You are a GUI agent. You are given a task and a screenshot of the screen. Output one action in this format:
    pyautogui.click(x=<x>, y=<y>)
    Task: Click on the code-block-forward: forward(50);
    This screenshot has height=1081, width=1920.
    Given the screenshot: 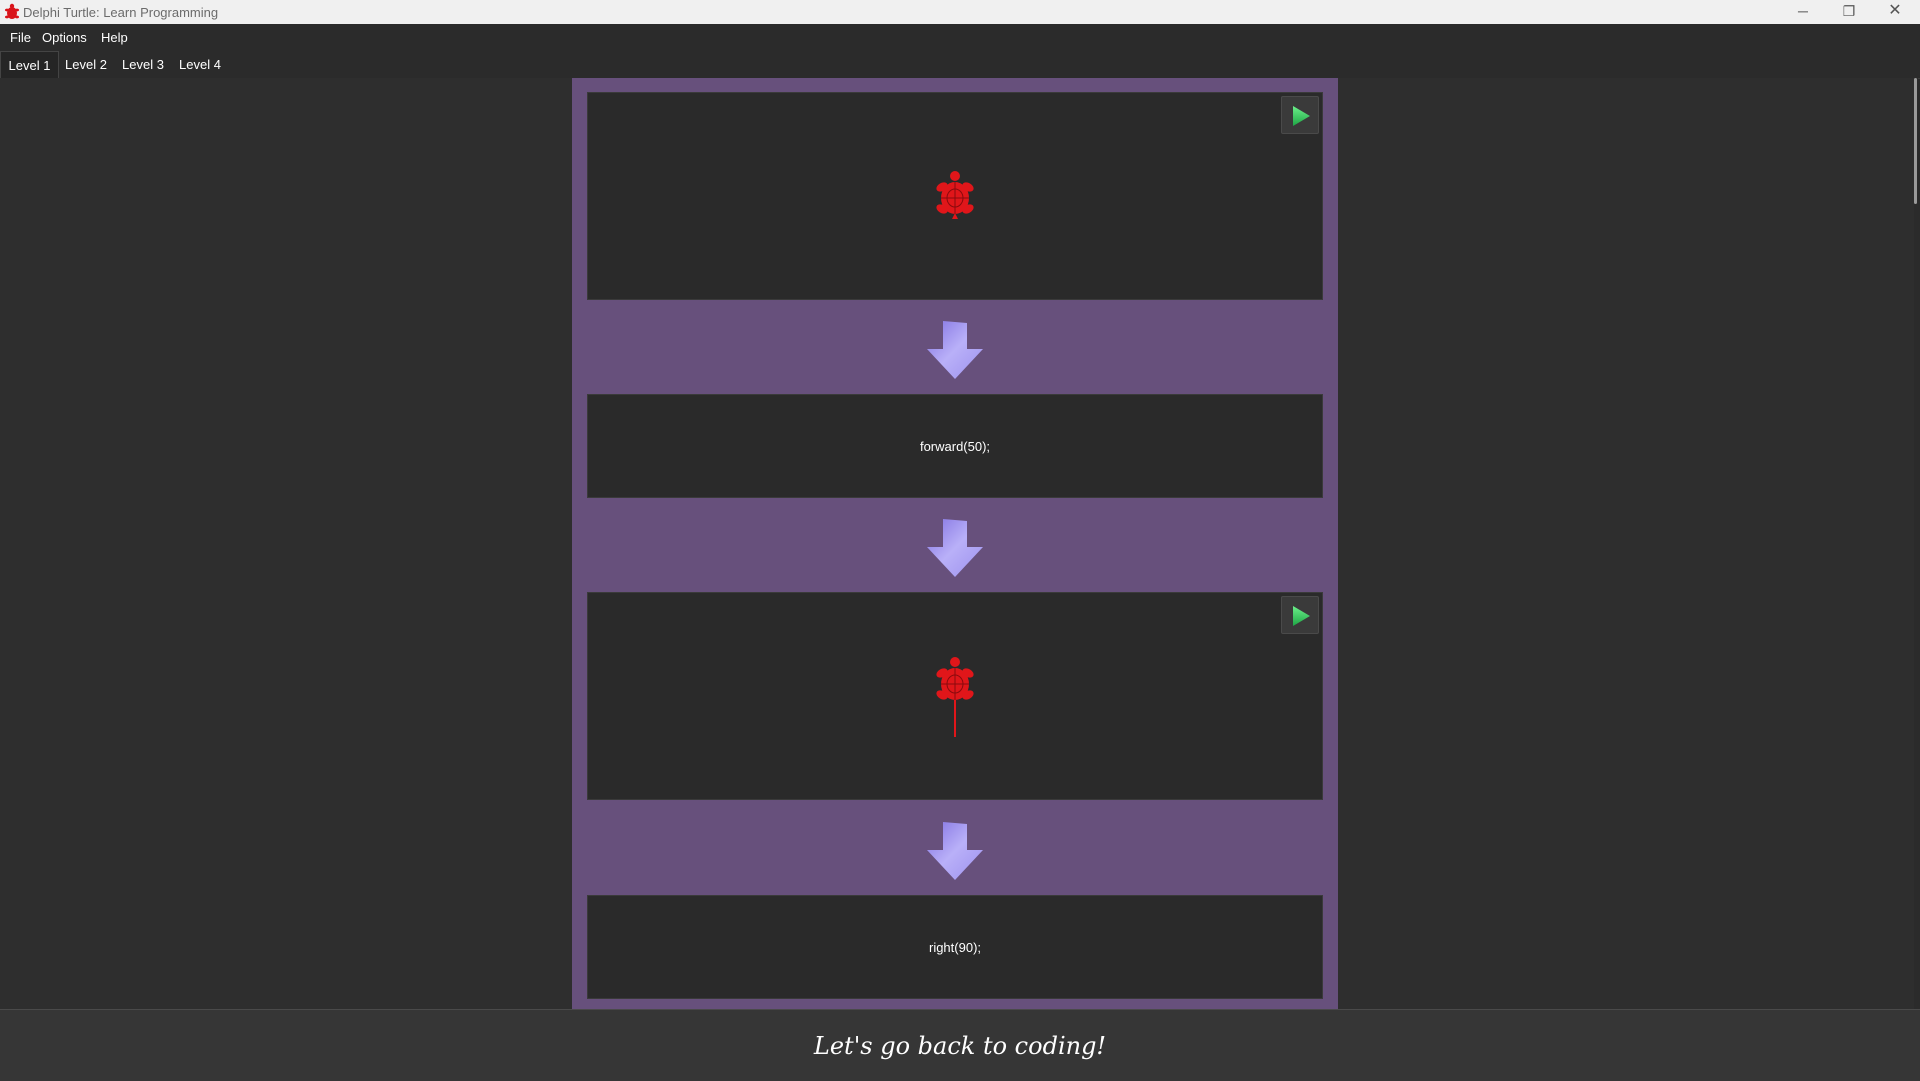 What is the action you would take?
    pyautogui.click(x=955, y=446)
    